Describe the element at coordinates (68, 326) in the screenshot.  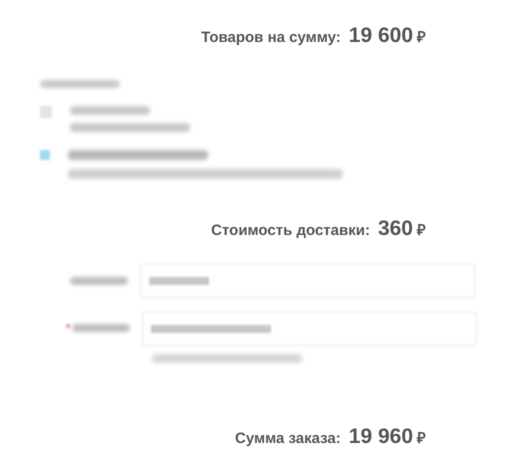
I see `blurred-asterisk` at that location.